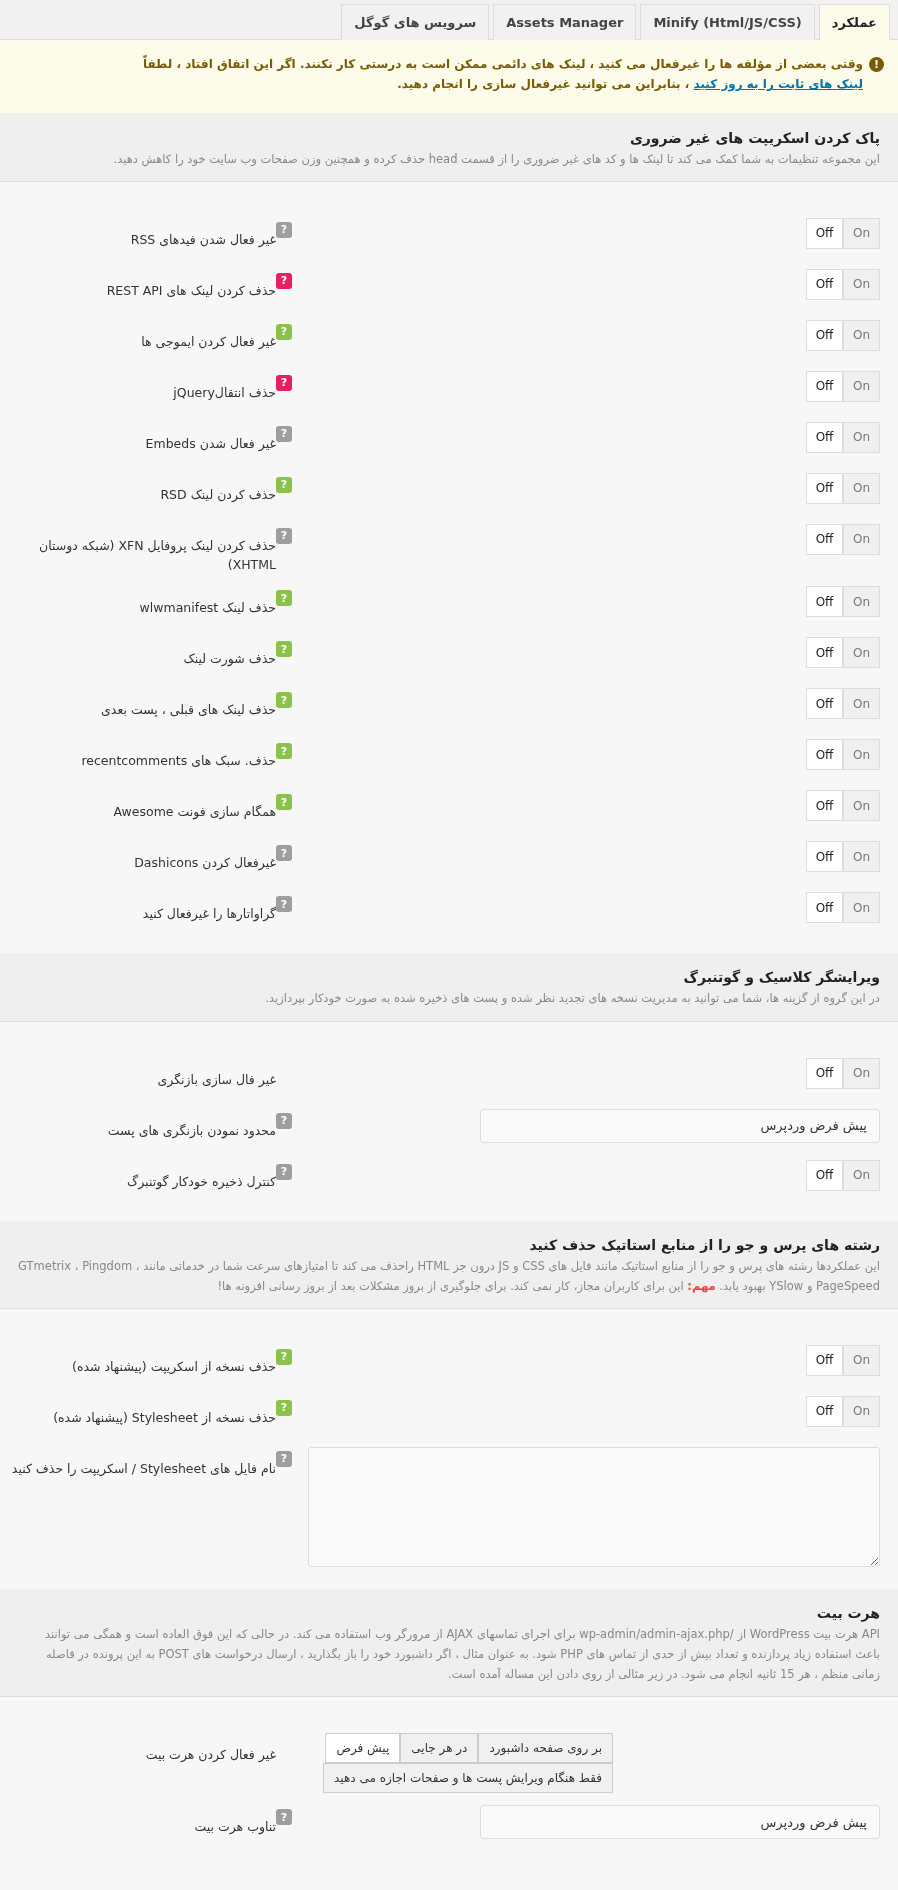 The image size is (898, 1890). What do you see at coordinates (191, 290) in the screenshot?
I see `setting-label: حذف کردن لینک های REST API` at bounding box center [191, 290].